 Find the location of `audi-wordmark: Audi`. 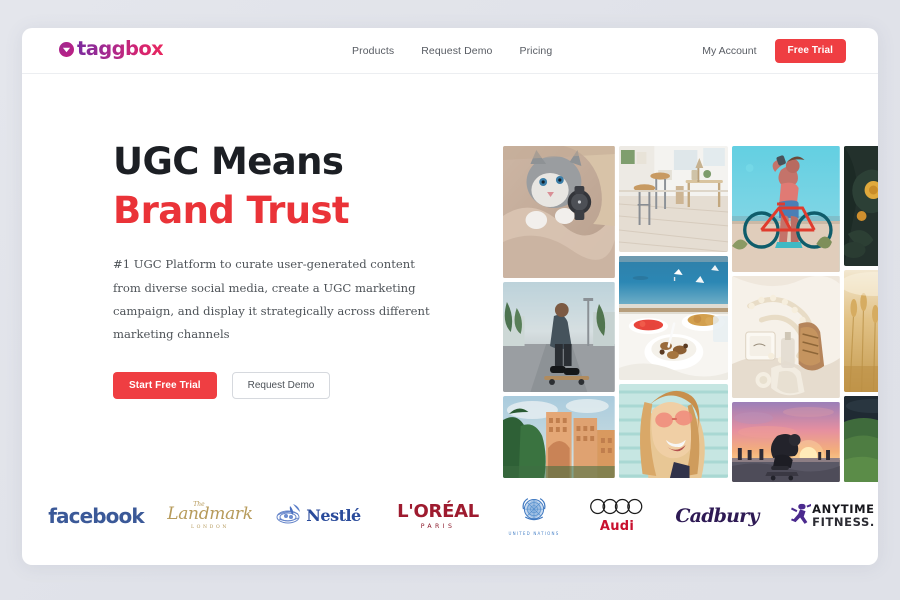

audi-wordmark: Audi is located at coordinates (617, 526).